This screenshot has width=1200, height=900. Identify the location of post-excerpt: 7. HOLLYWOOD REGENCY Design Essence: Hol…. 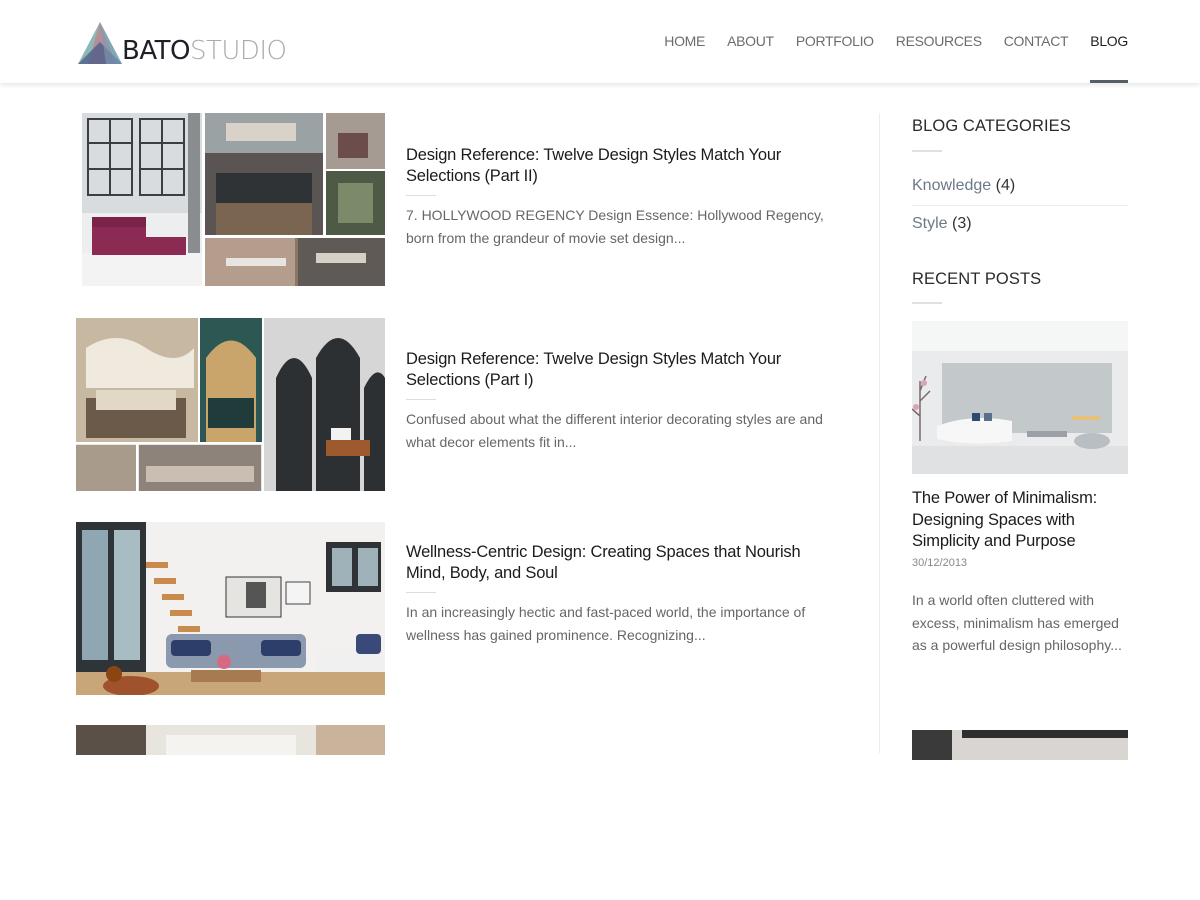
(615, 226).